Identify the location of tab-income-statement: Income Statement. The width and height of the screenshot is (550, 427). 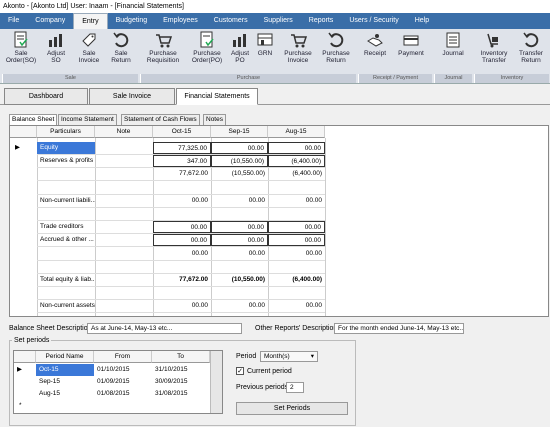
(87, 119).